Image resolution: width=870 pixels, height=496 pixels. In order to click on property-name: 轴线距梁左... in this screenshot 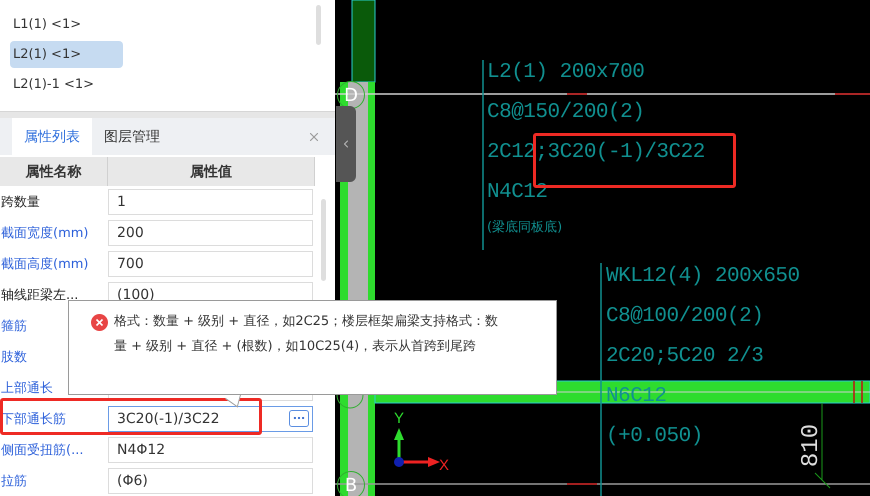, I will do `click(39, 295)`.